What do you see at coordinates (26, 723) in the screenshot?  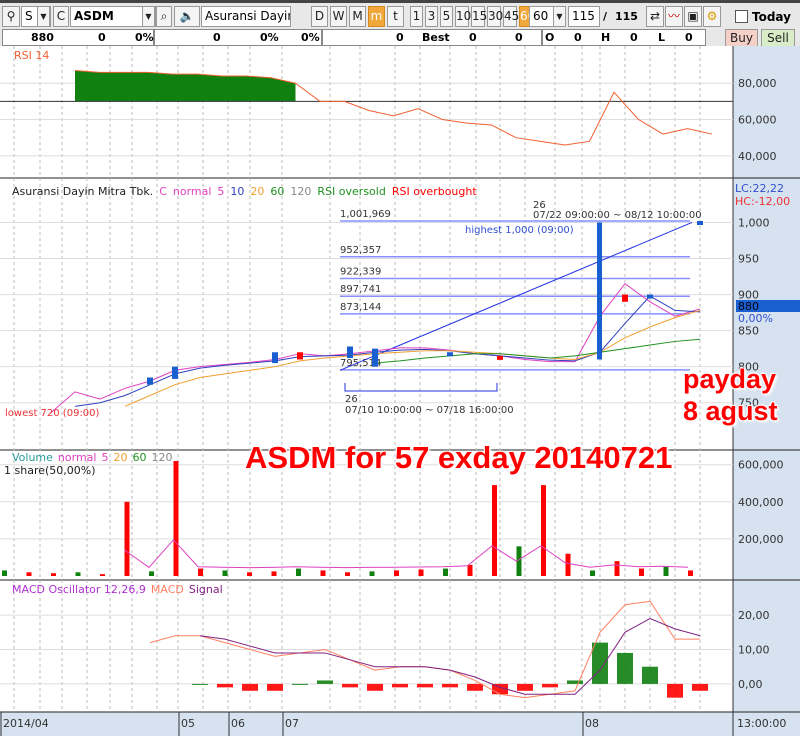 I see `time-label: 2014/04` at bounding box center [26, 723].